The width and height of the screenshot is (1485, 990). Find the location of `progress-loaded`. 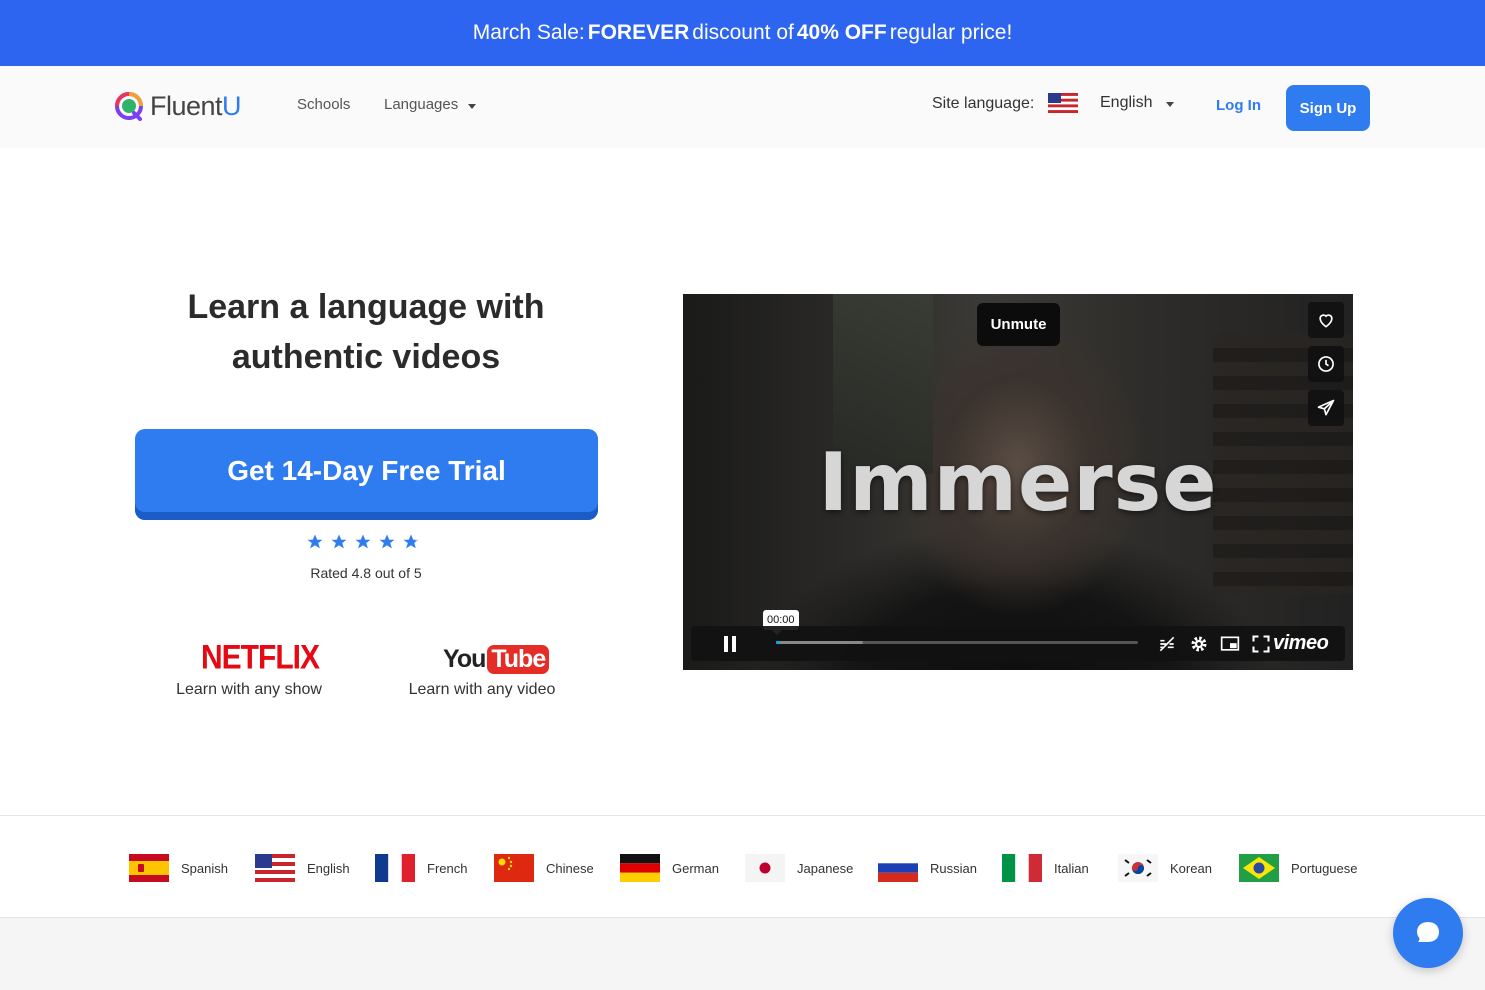

progress-loaded is located at coordinates (819, 642).